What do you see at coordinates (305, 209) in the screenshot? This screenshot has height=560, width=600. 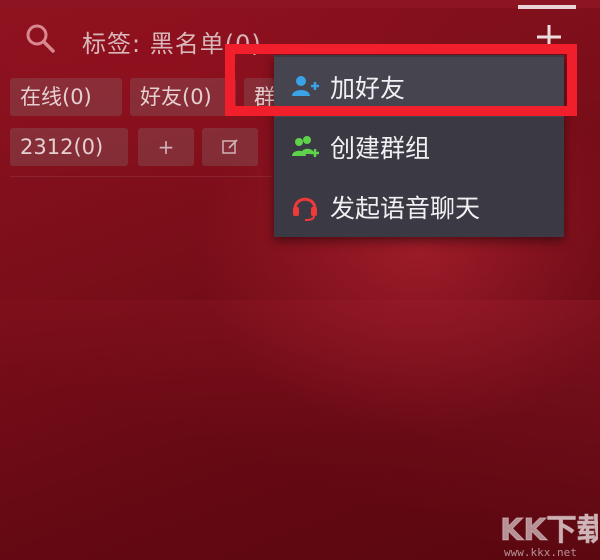 I see `headset-icon` at bounding box center [305, 209].